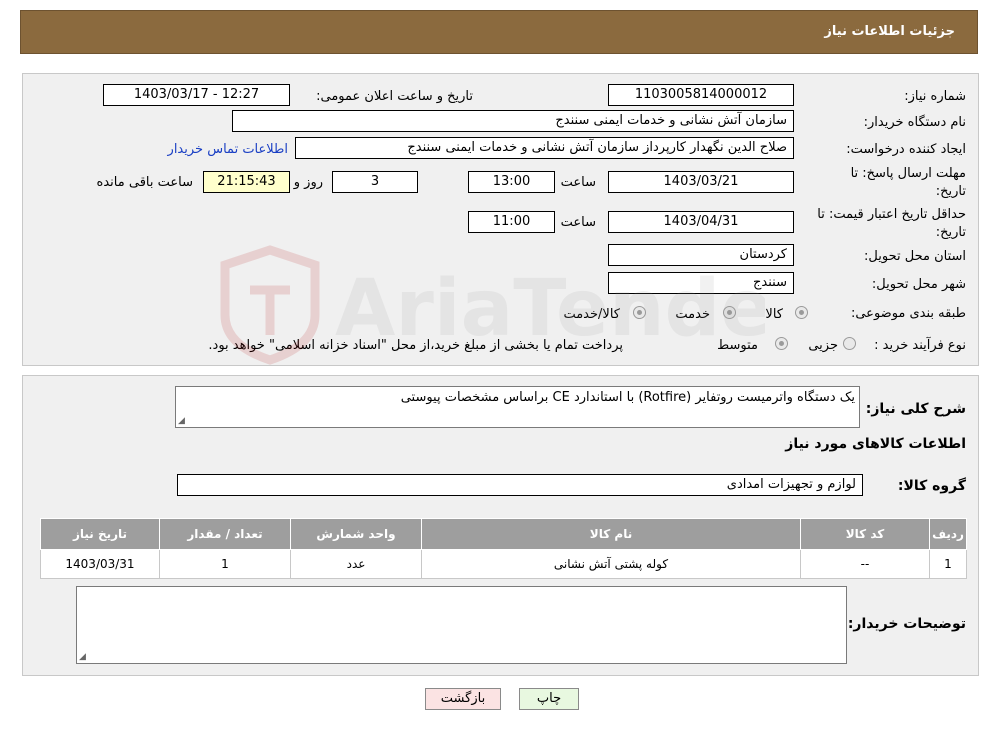 The height and width of the screenshot is (733, 985). Describe the element at coordinates (781, 343) in the screenshot. I see `process-medium-radio` at that location.